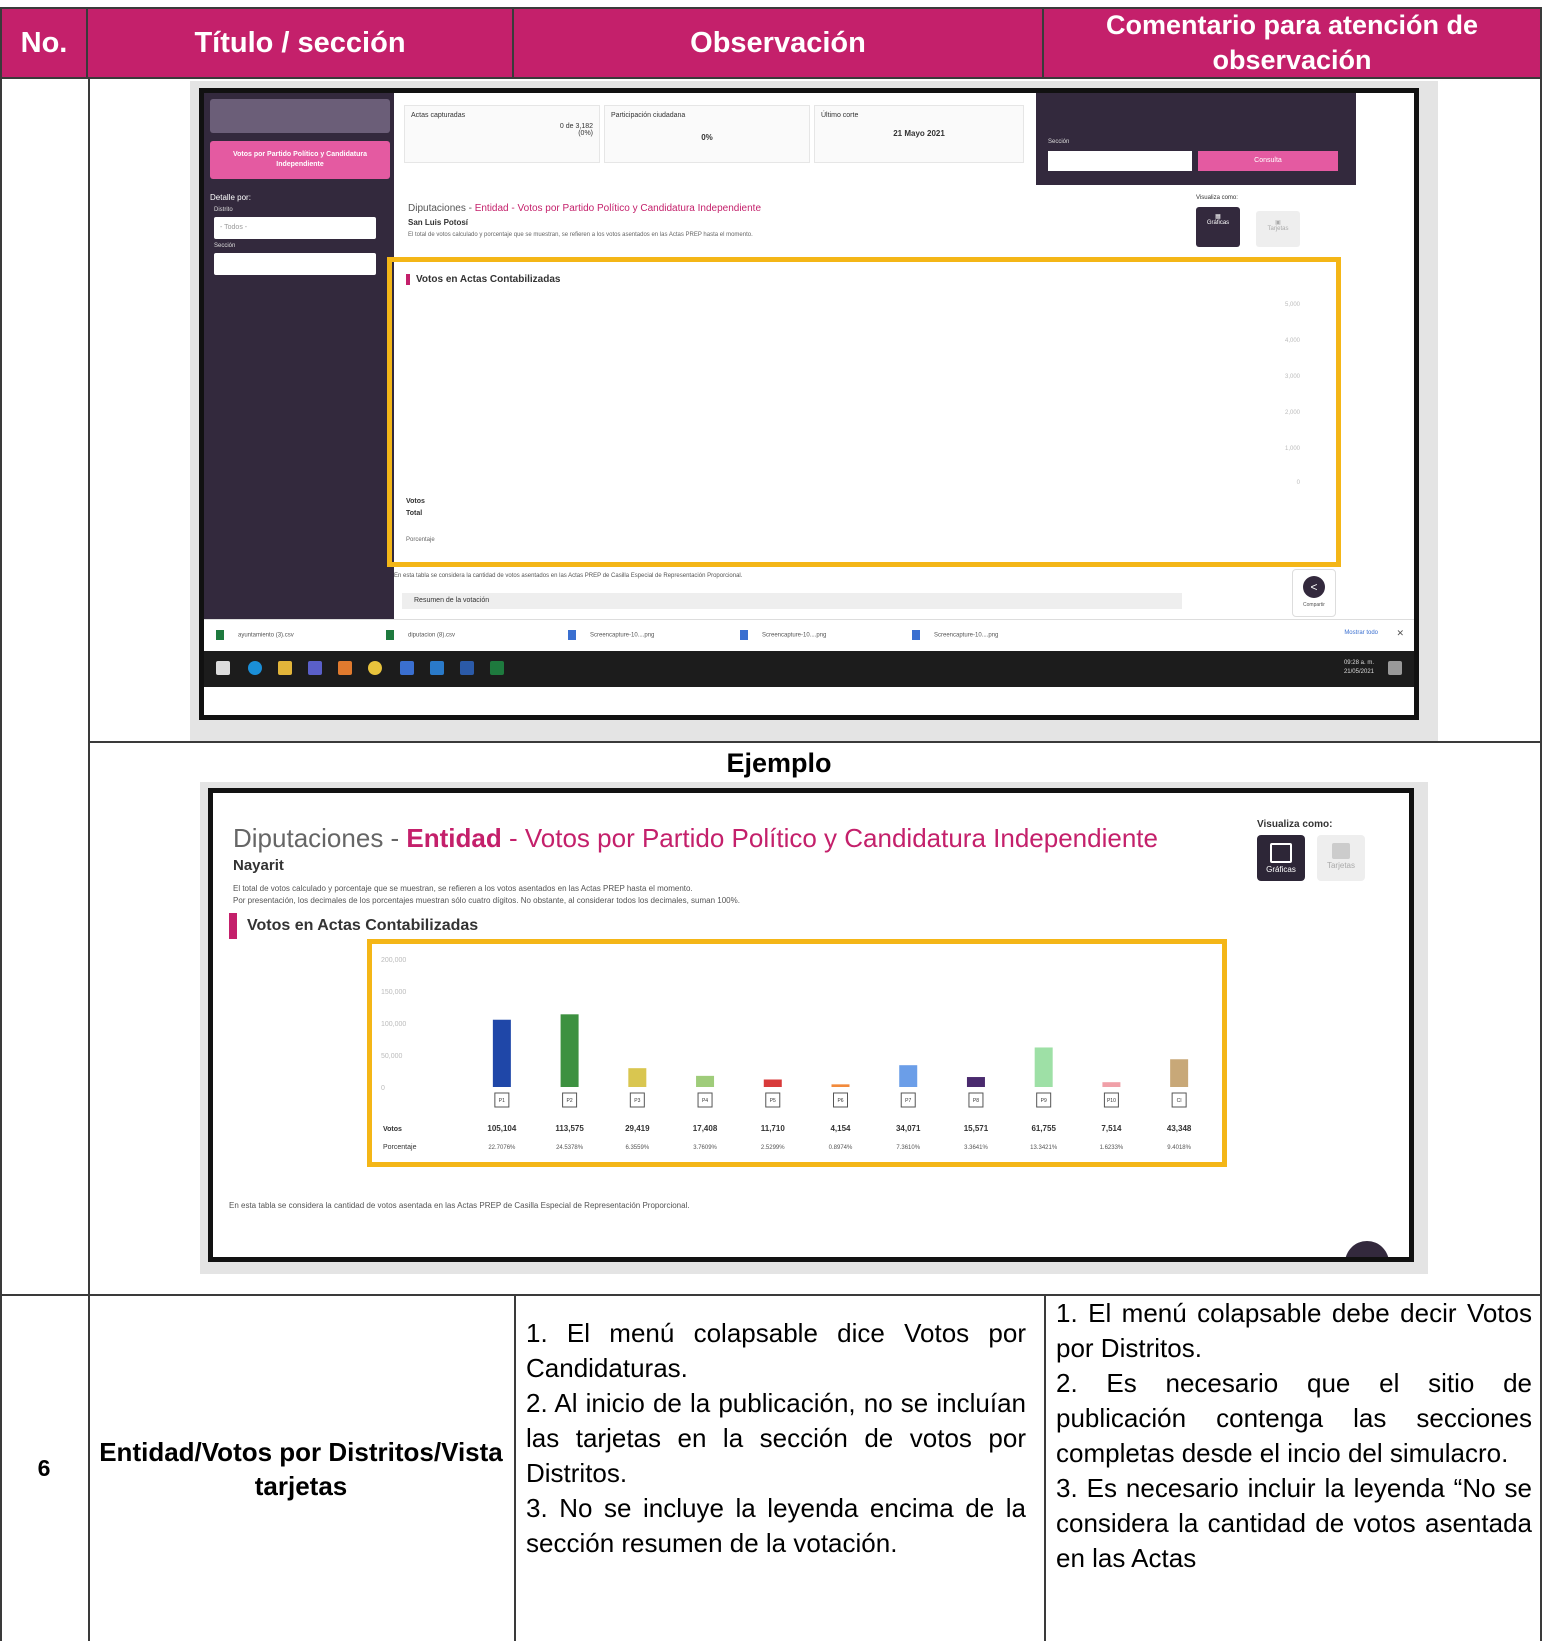 This screenshot has width=1544, height=1641. What do you see at coordinates (1120, 161) in the screenshot?
I see `seccion-input` at bounding box center [1120, 161].